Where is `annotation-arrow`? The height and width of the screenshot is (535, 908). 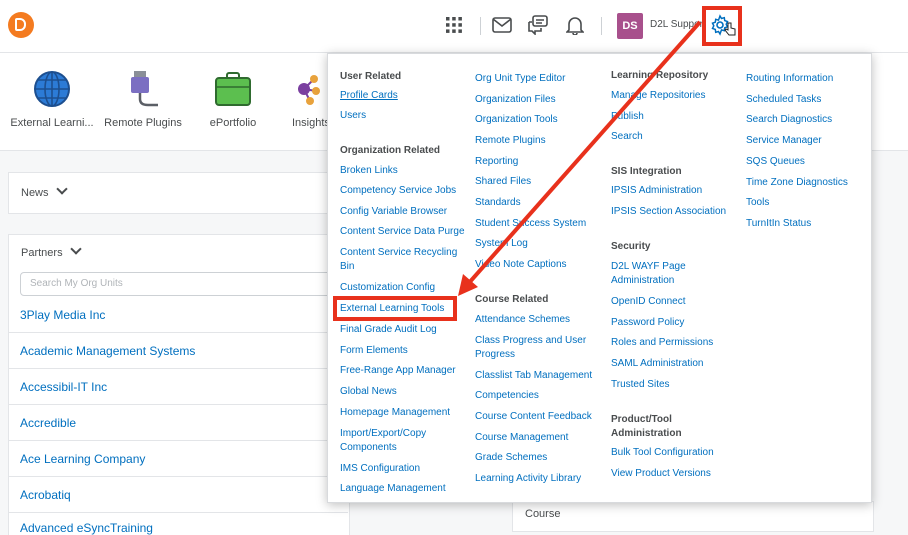
annotation-arrow is located at coordinates (580, 158).